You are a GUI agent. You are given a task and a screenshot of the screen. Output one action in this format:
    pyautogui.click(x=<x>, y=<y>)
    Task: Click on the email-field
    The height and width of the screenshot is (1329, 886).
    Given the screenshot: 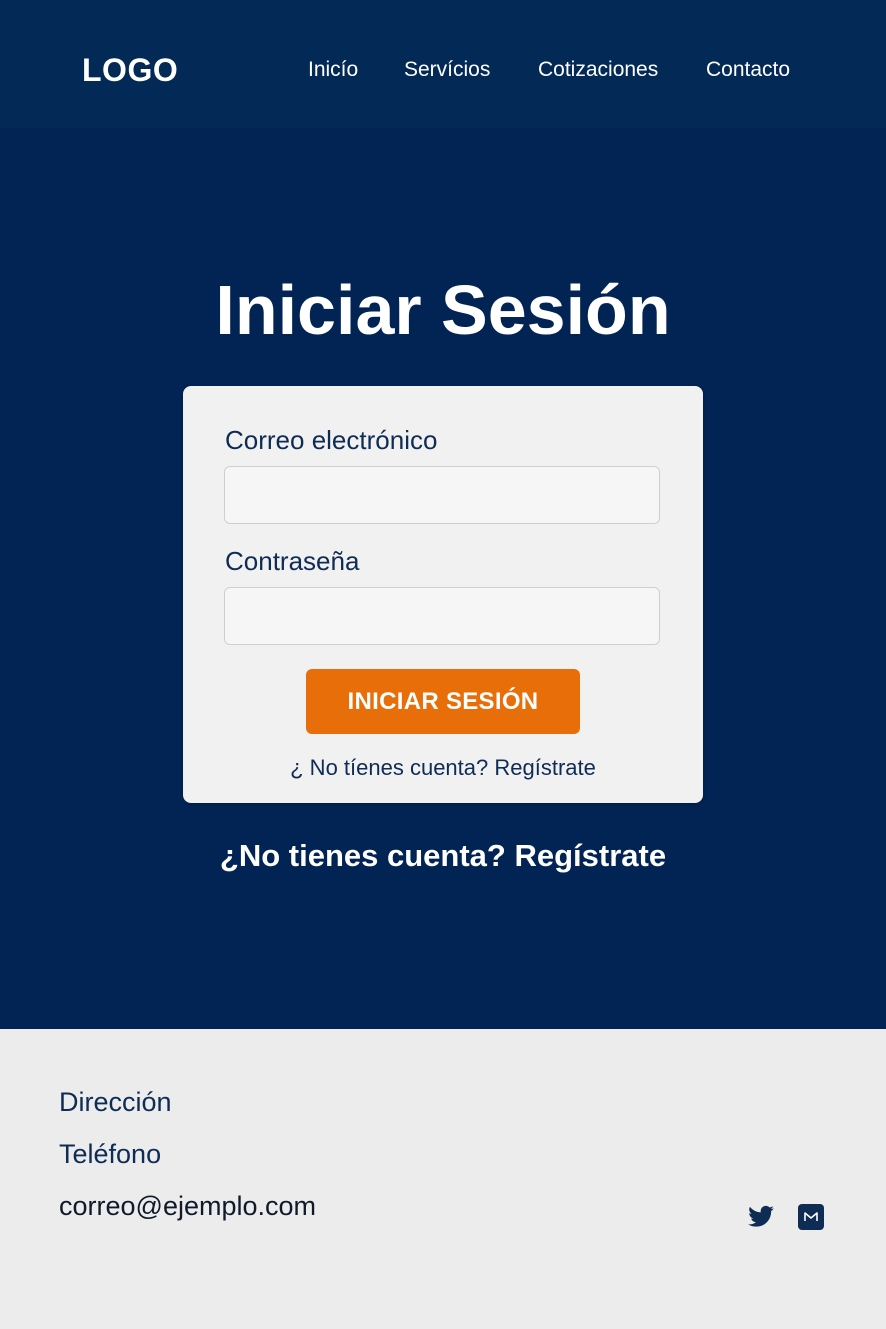 What is the action you would take?
    pyautogui.click(x=442, y=495)
    